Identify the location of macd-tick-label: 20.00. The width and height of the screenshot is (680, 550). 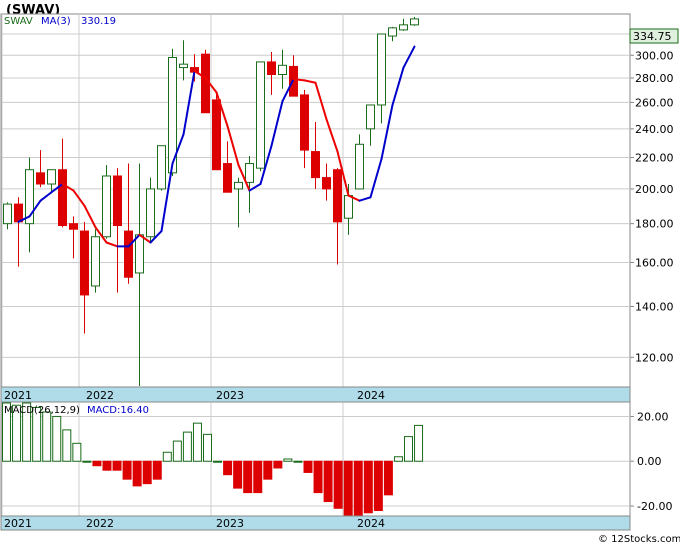
(653, 416).